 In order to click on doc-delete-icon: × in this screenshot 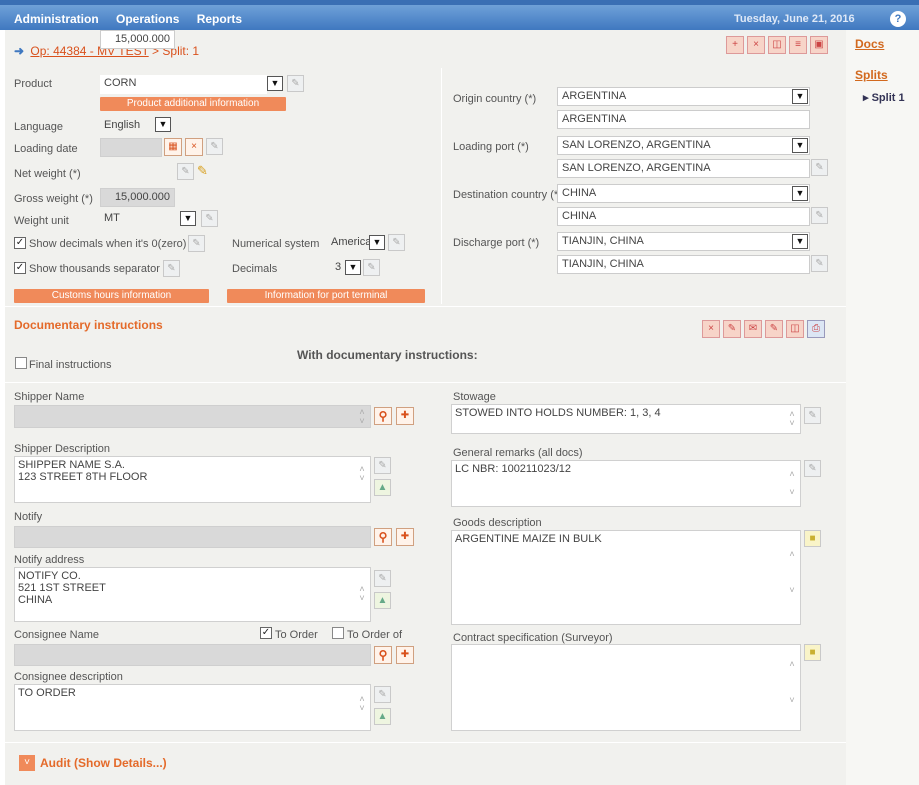, I will do `click(711, 329)`.